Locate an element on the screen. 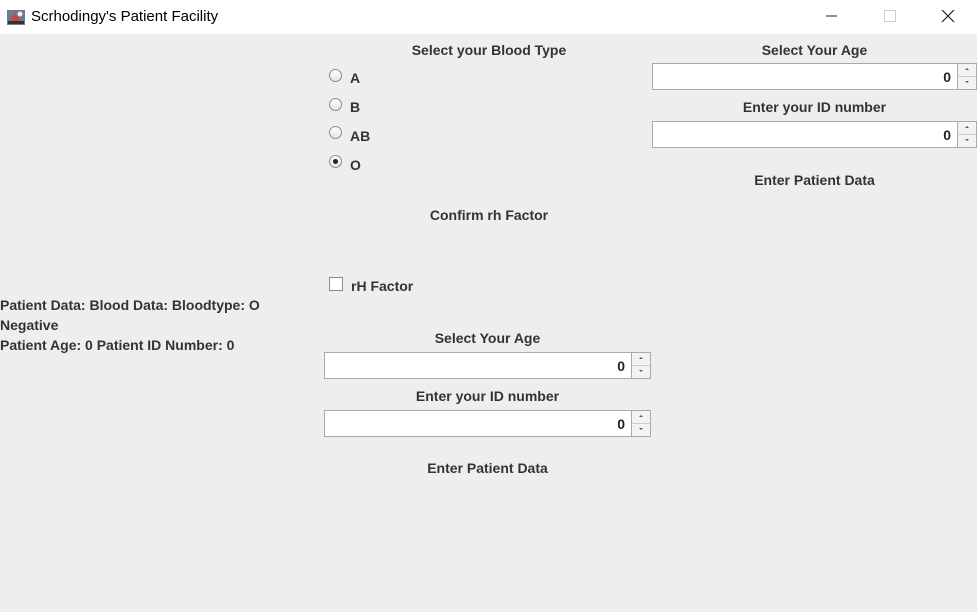 The width and height of the screenshot is (977, 612). minimize-icon is located at coordinates (831, 16).